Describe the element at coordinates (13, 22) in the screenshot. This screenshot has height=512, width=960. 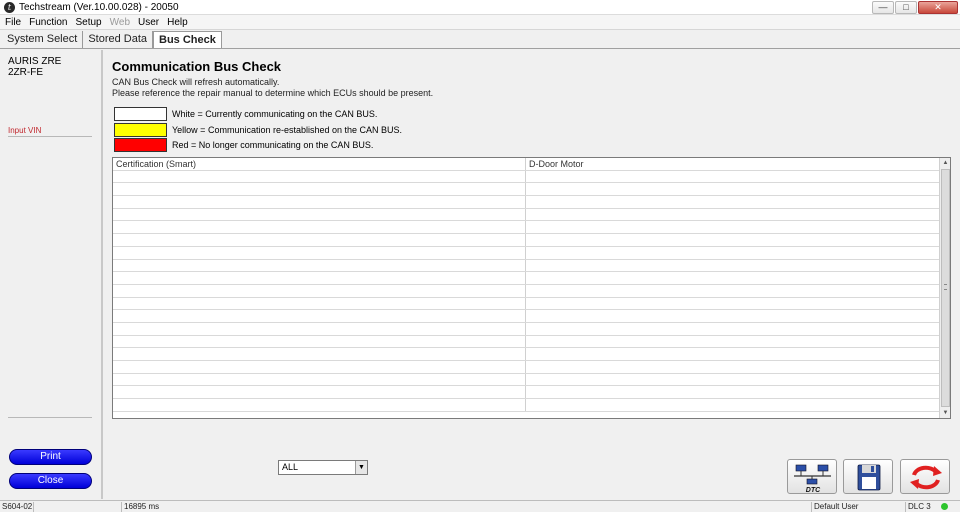
I see `menu-file: File` at that location.